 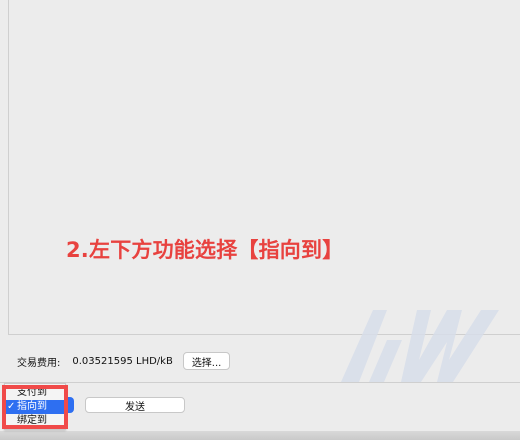 I want to click on dropdown-option-bind-to: 绑定到, so click(x=35, y=421).